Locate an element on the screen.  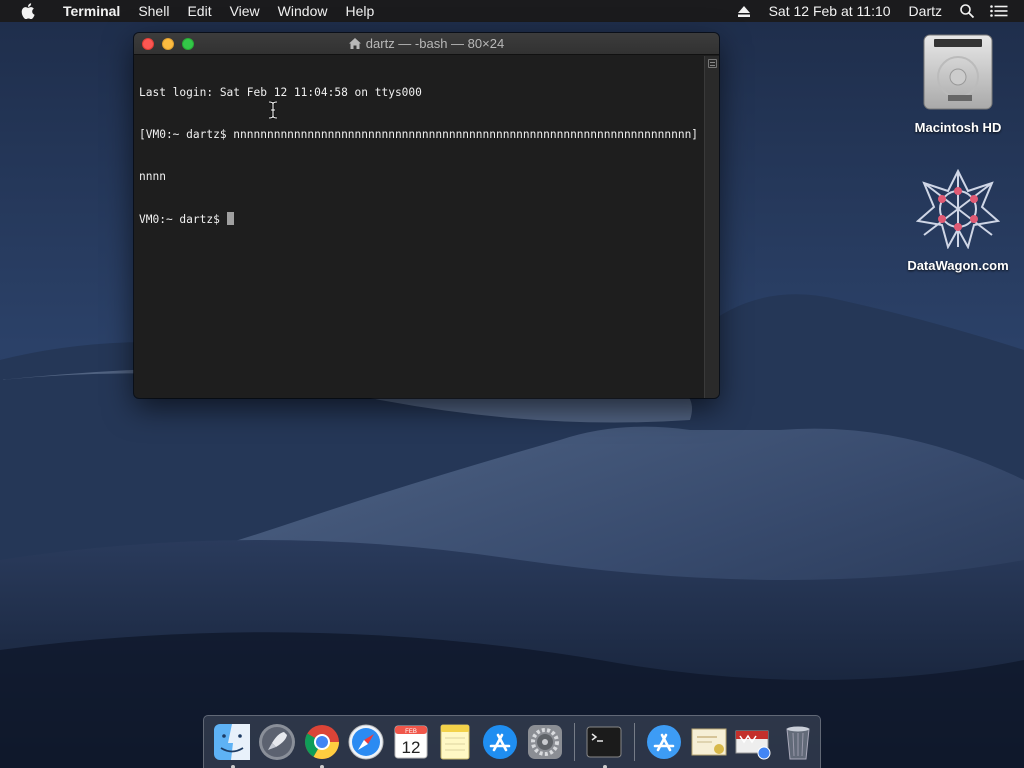
dock-terminal is located at coordinates (604, 745).